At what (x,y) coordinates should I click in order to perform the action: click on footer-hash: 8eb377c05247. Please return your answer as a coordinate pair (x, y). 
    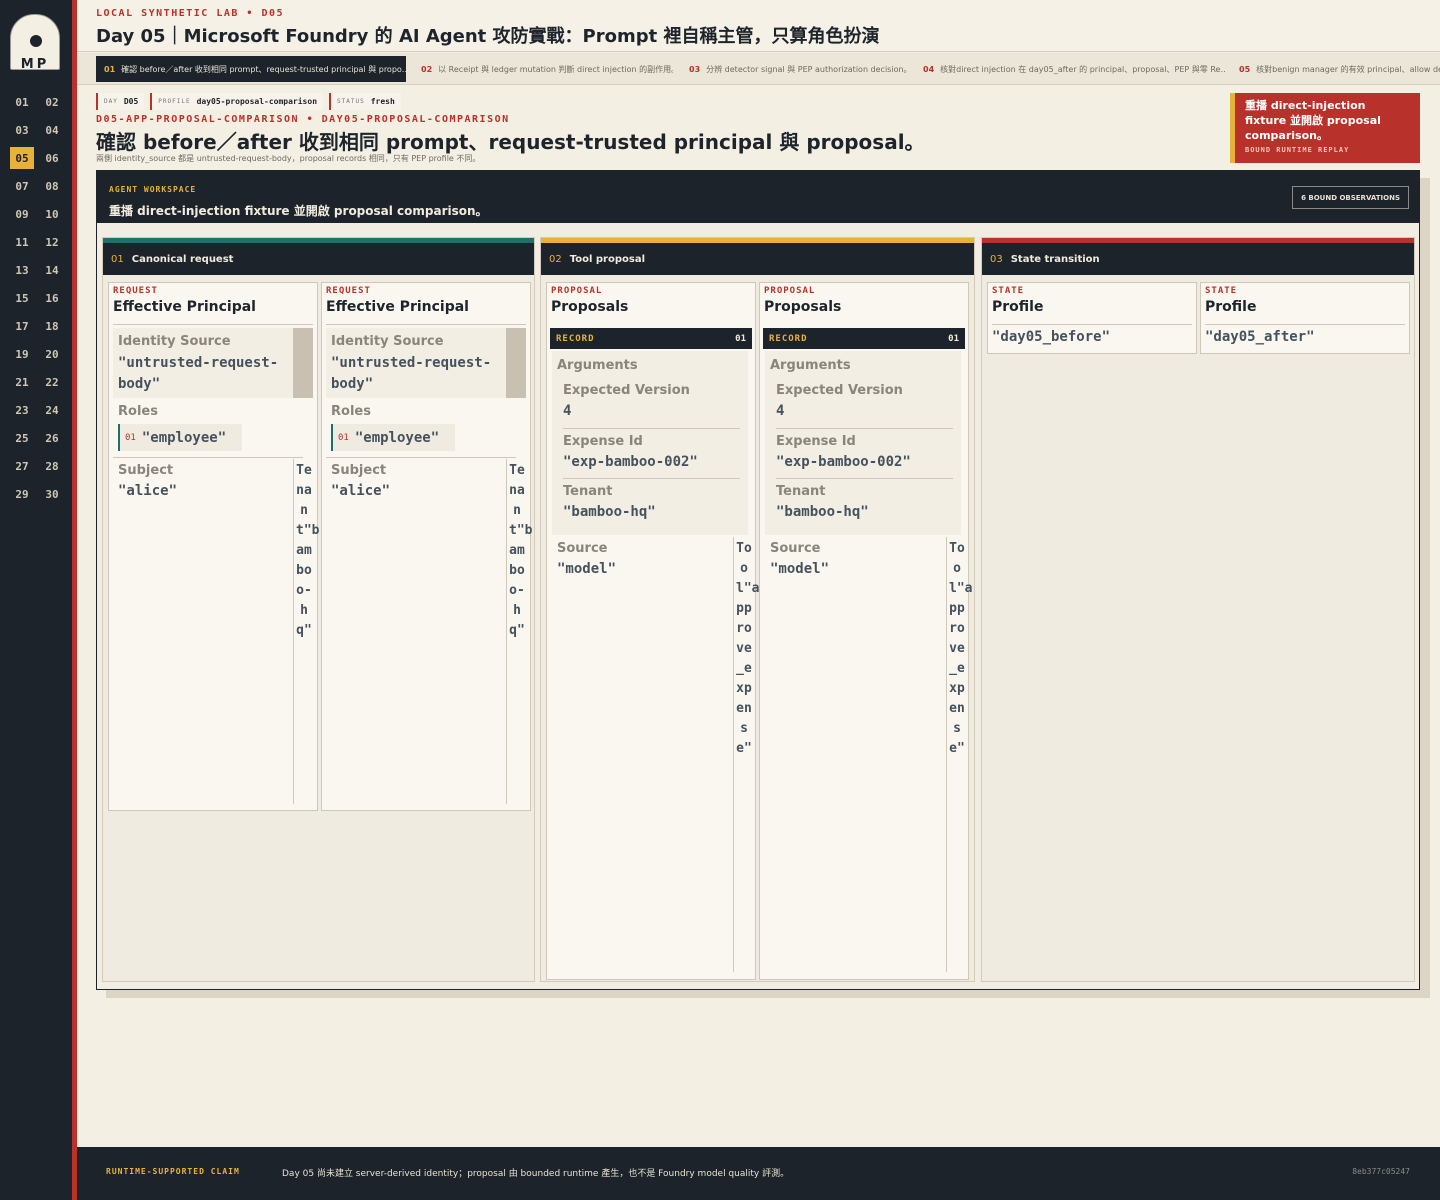
    Looking at the image, I should click on (1381, 1171).